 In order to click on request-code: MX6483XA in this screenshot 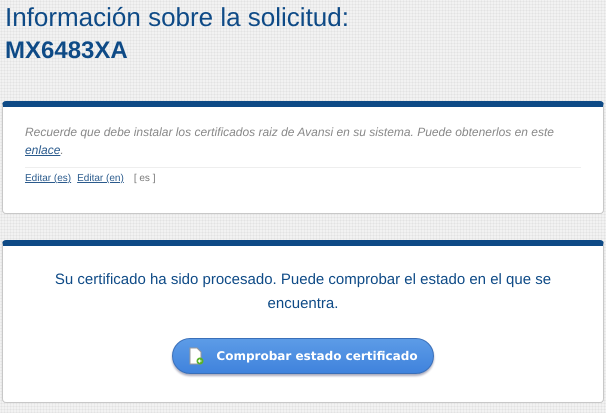, I will do `click(66, 51)`.